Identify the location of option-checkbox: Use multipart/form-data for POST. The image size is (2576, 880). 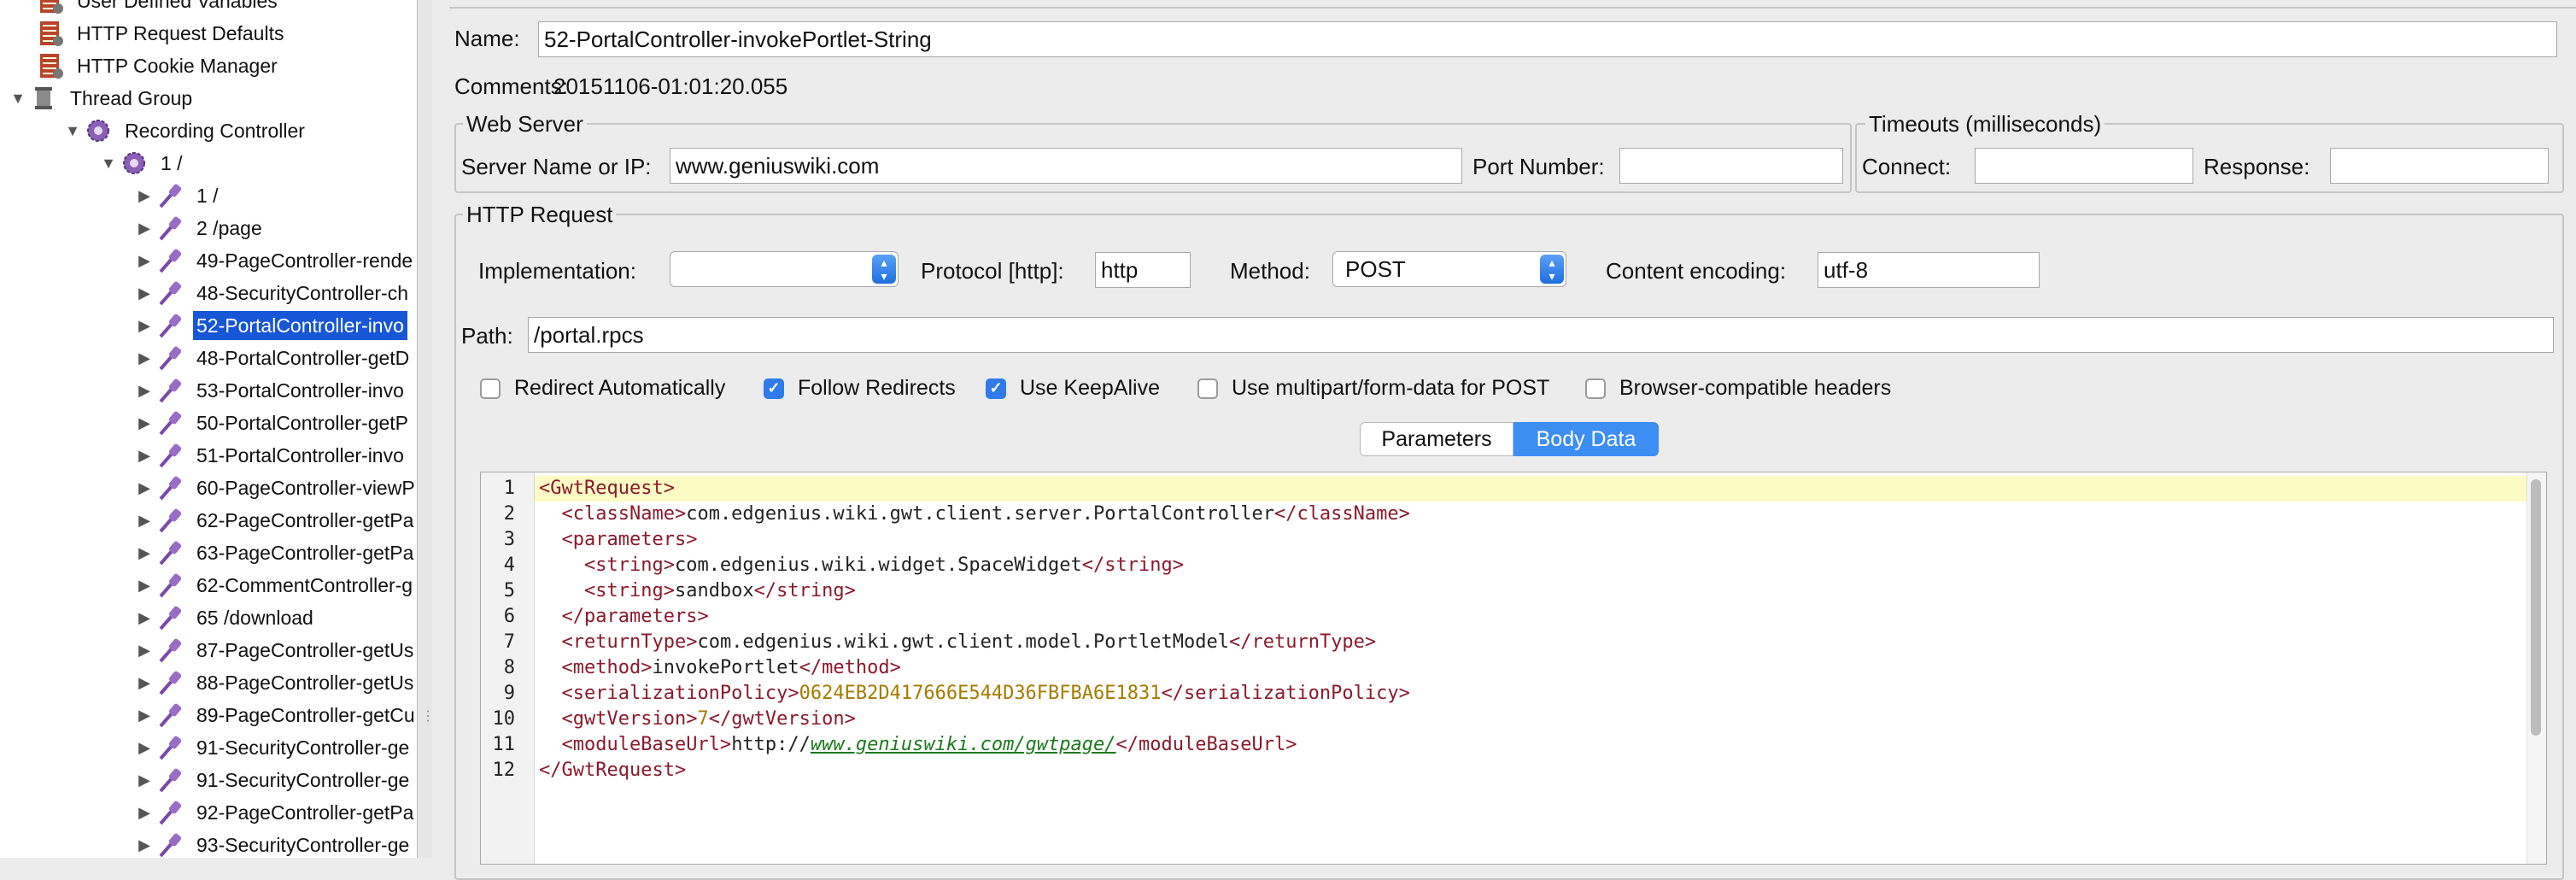
(1373, 388).